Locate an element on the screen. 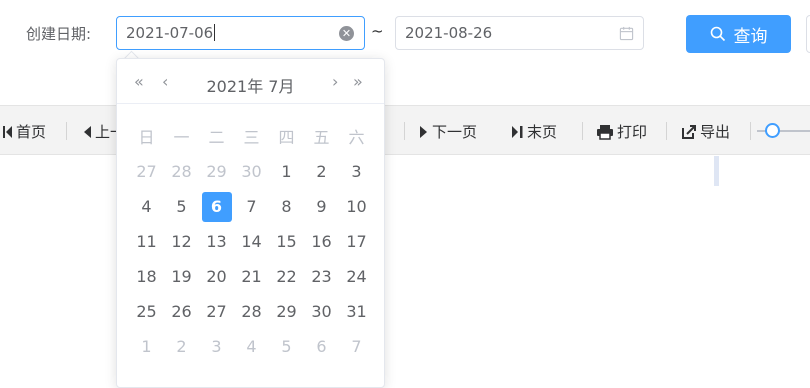  clear-icon: ✕ is located at coordinates (346, 33).